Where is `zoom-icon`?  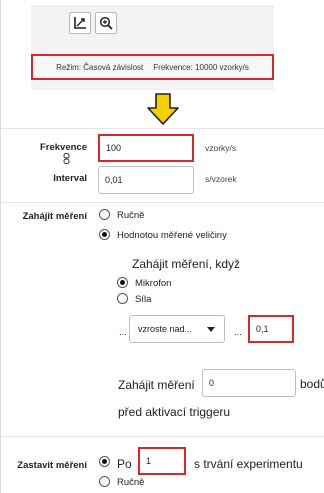
zoom-icon is located at coordinates (106, 23).